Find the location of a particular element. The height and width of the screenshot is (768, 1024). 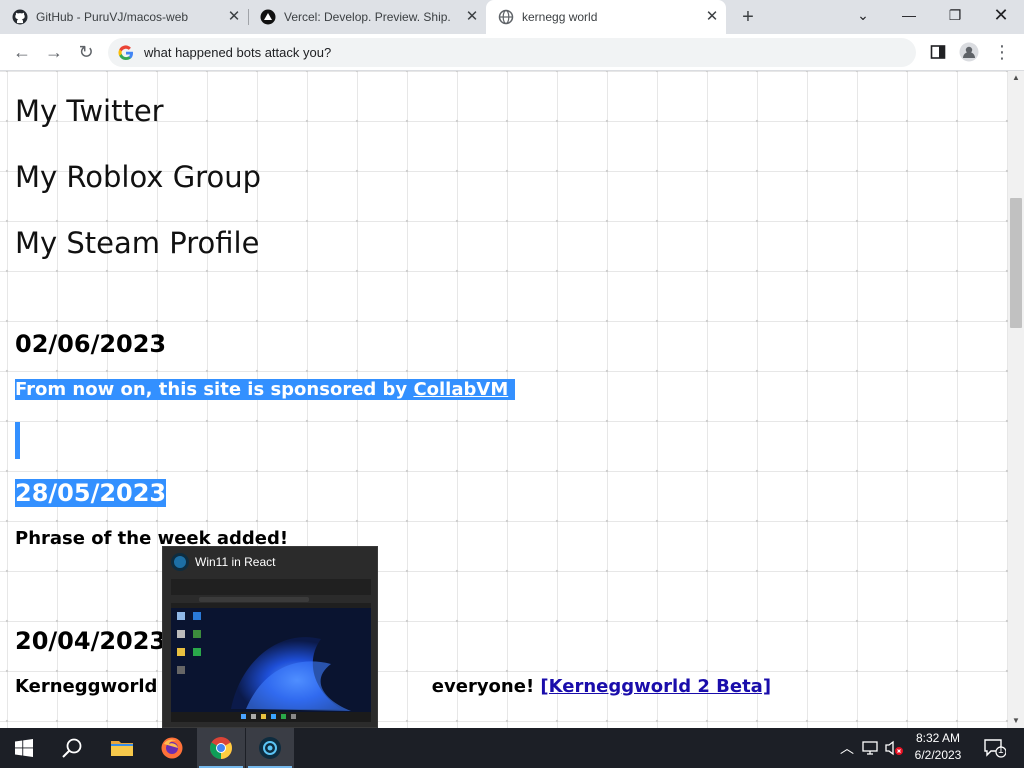

network-icon is located at coordinates (871, 748).